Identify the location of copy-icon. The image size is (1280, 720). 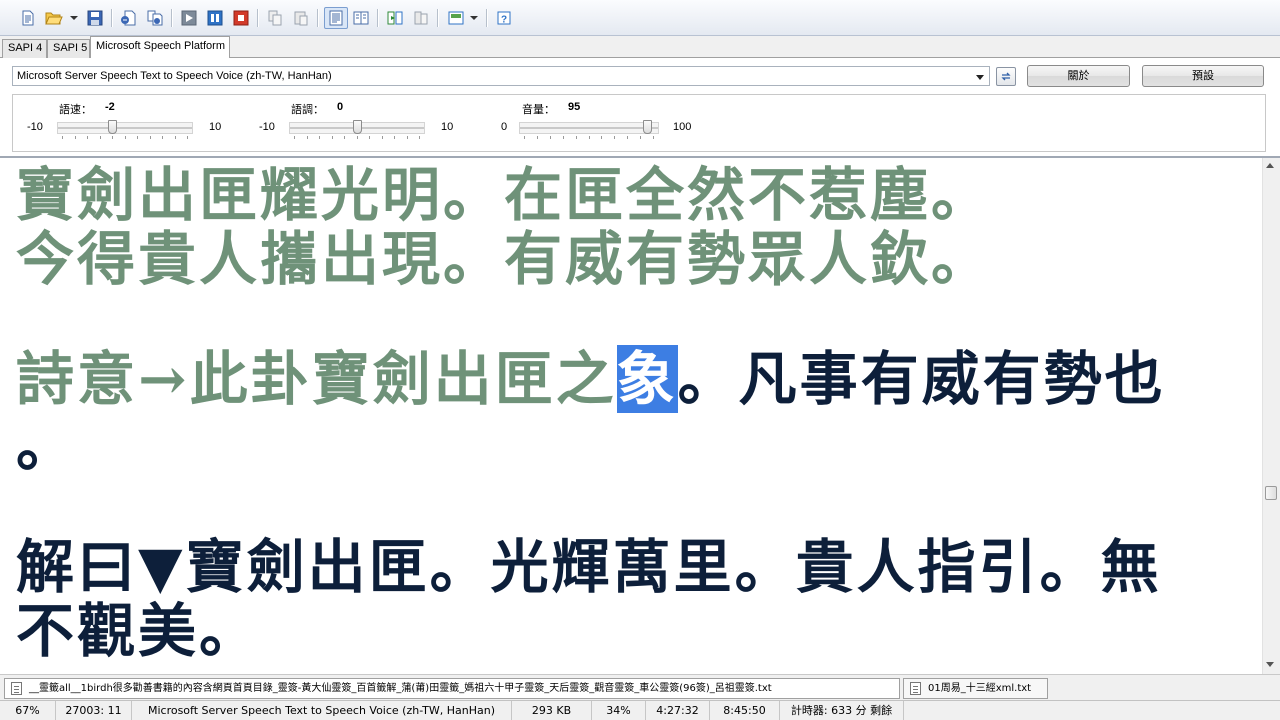
(275, 18).